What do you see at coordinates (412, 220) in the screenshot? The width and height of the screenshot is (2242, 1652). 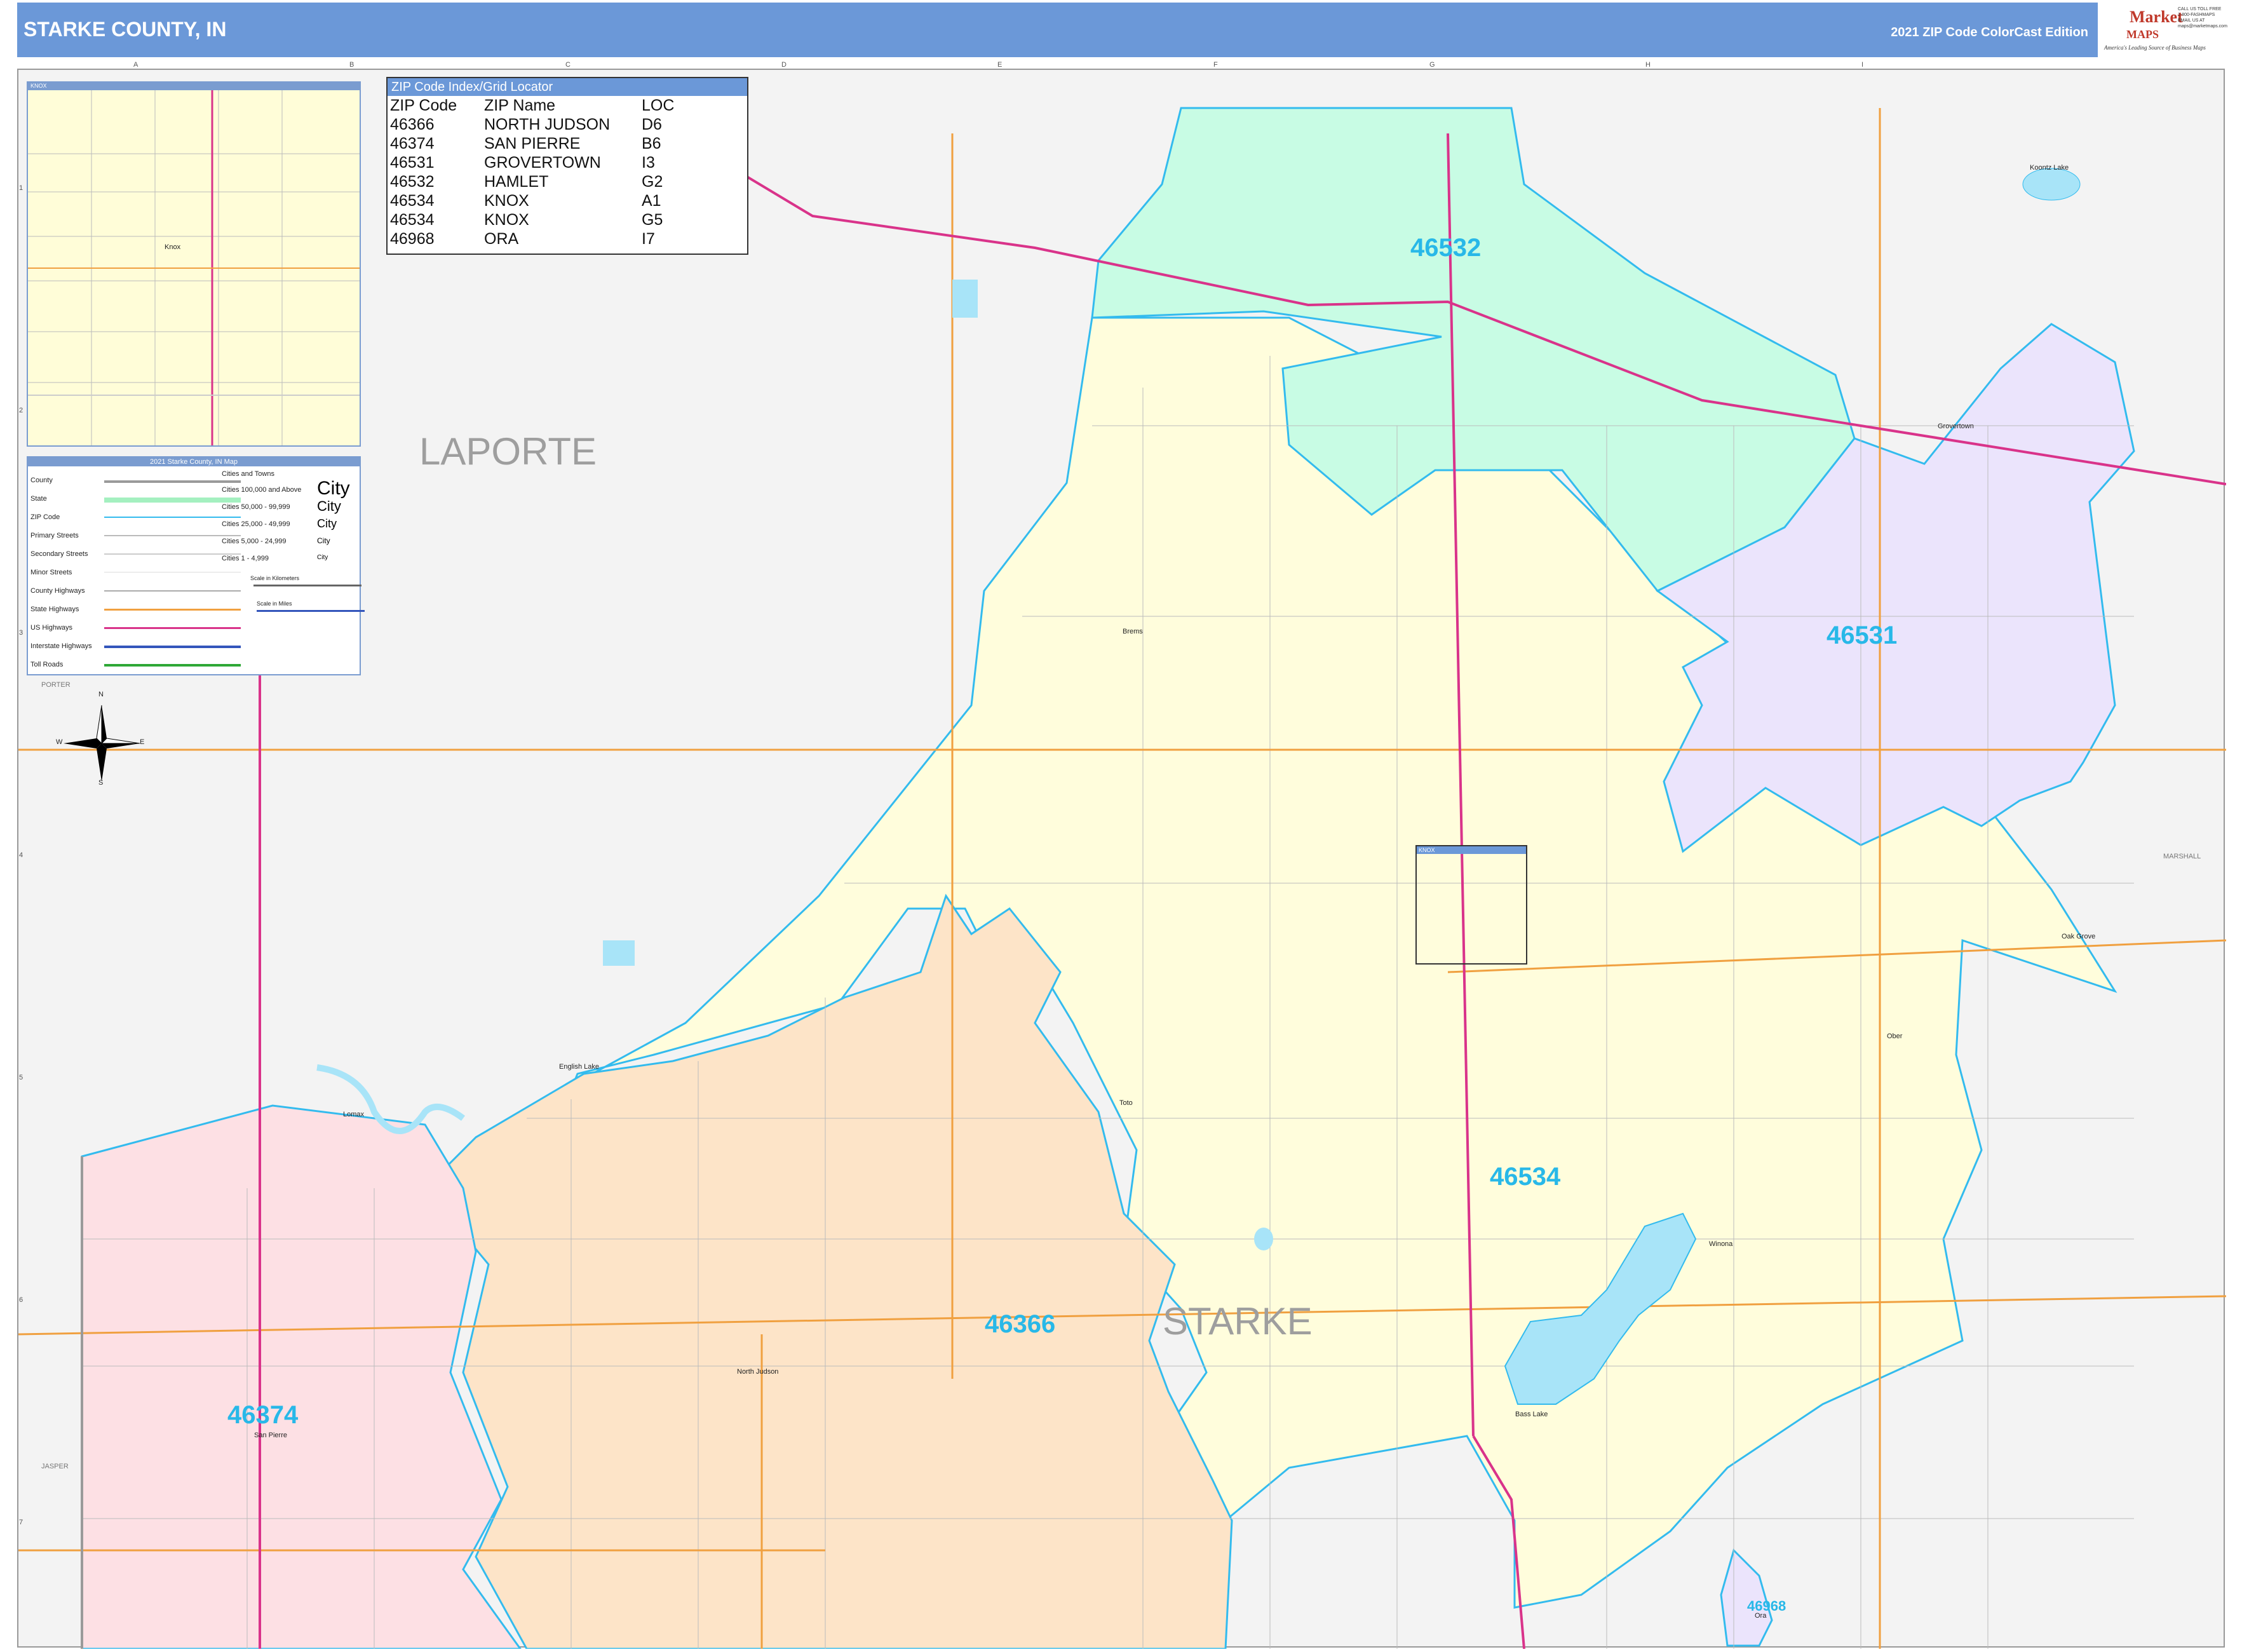 I see `zip-code-cell: 46534` at bounding box center [412, 220].